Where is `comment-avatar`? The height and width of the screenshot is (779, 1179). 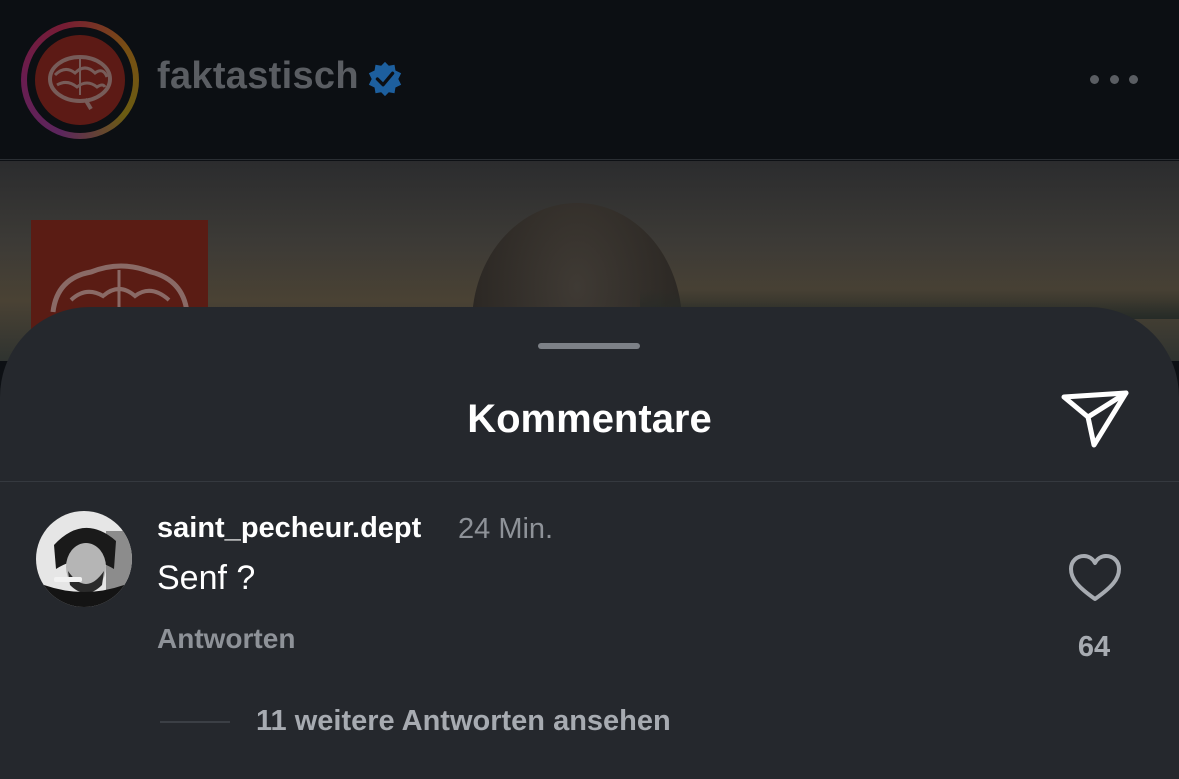
comment-avatar is located at coordinates (84, 559).